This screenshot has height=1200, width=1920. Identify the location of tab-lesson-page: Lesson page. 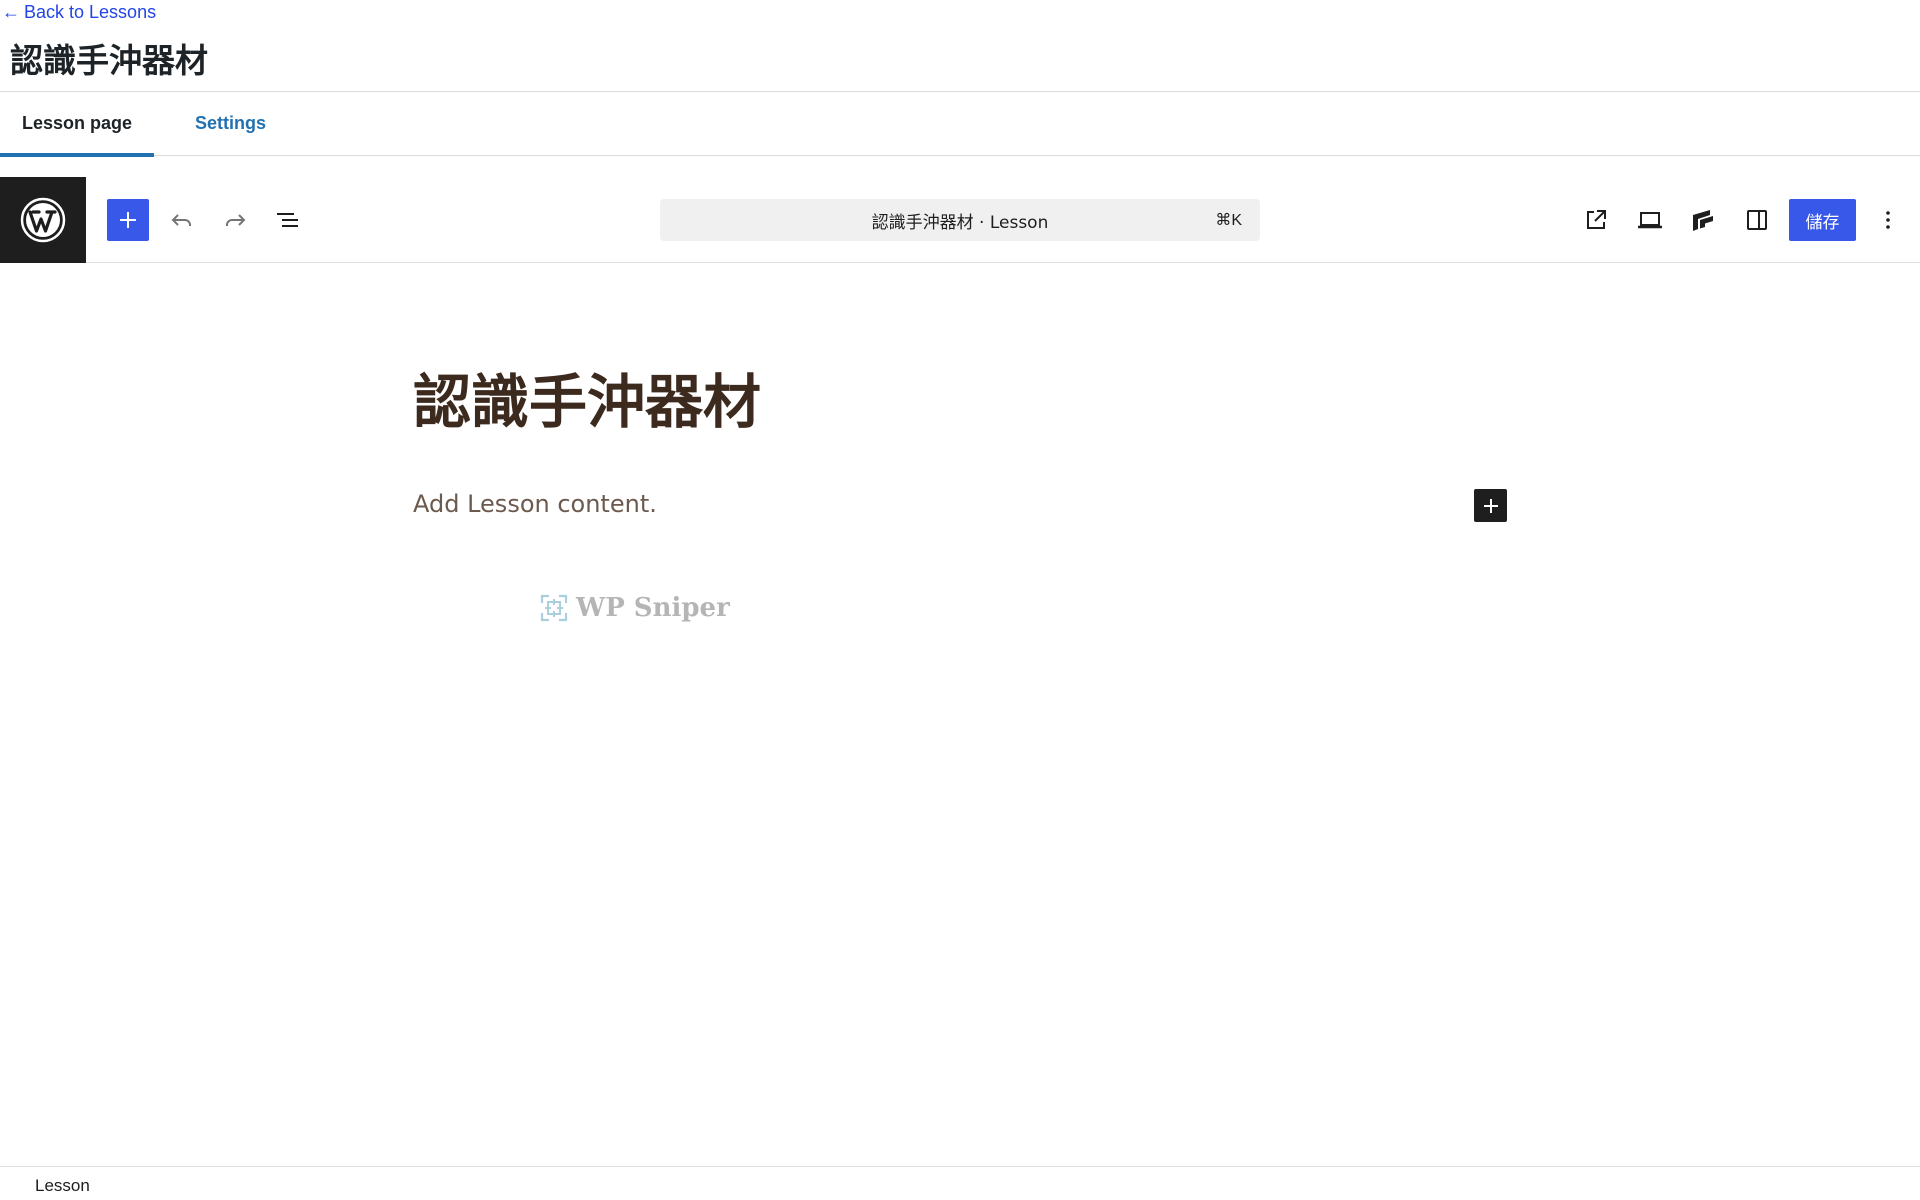
(77, 124).